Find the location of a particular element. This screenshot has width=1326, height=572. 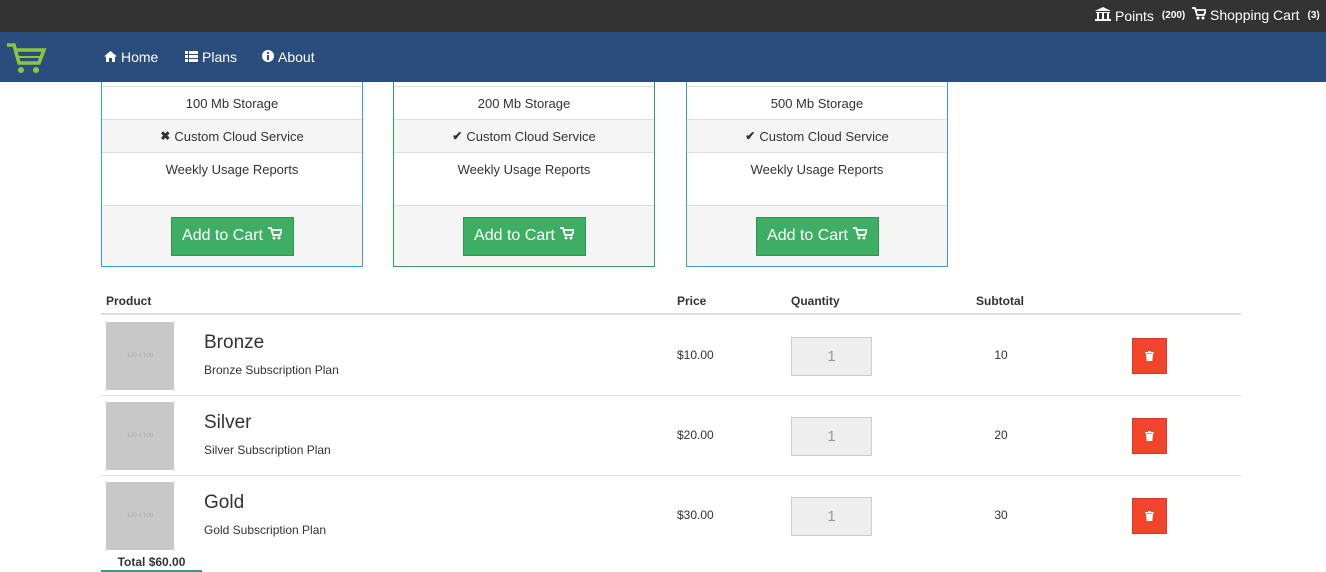

product-price: $30.00 is located at coordinates (695, 515).